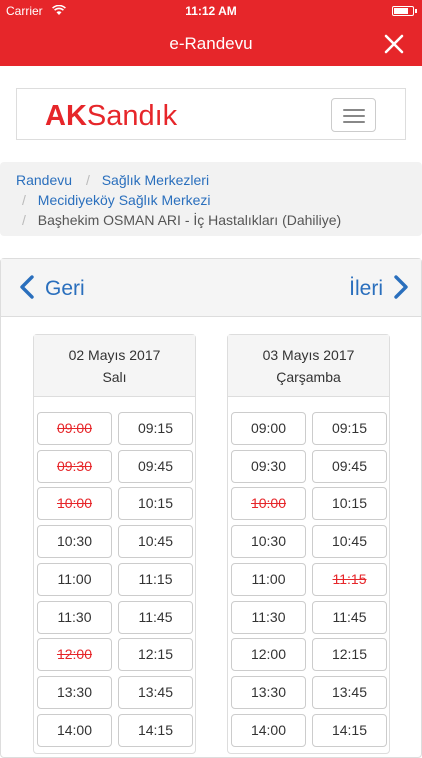  I want to click on day-header: 02 Mayıs 2017 Salı, so click(114, 366).